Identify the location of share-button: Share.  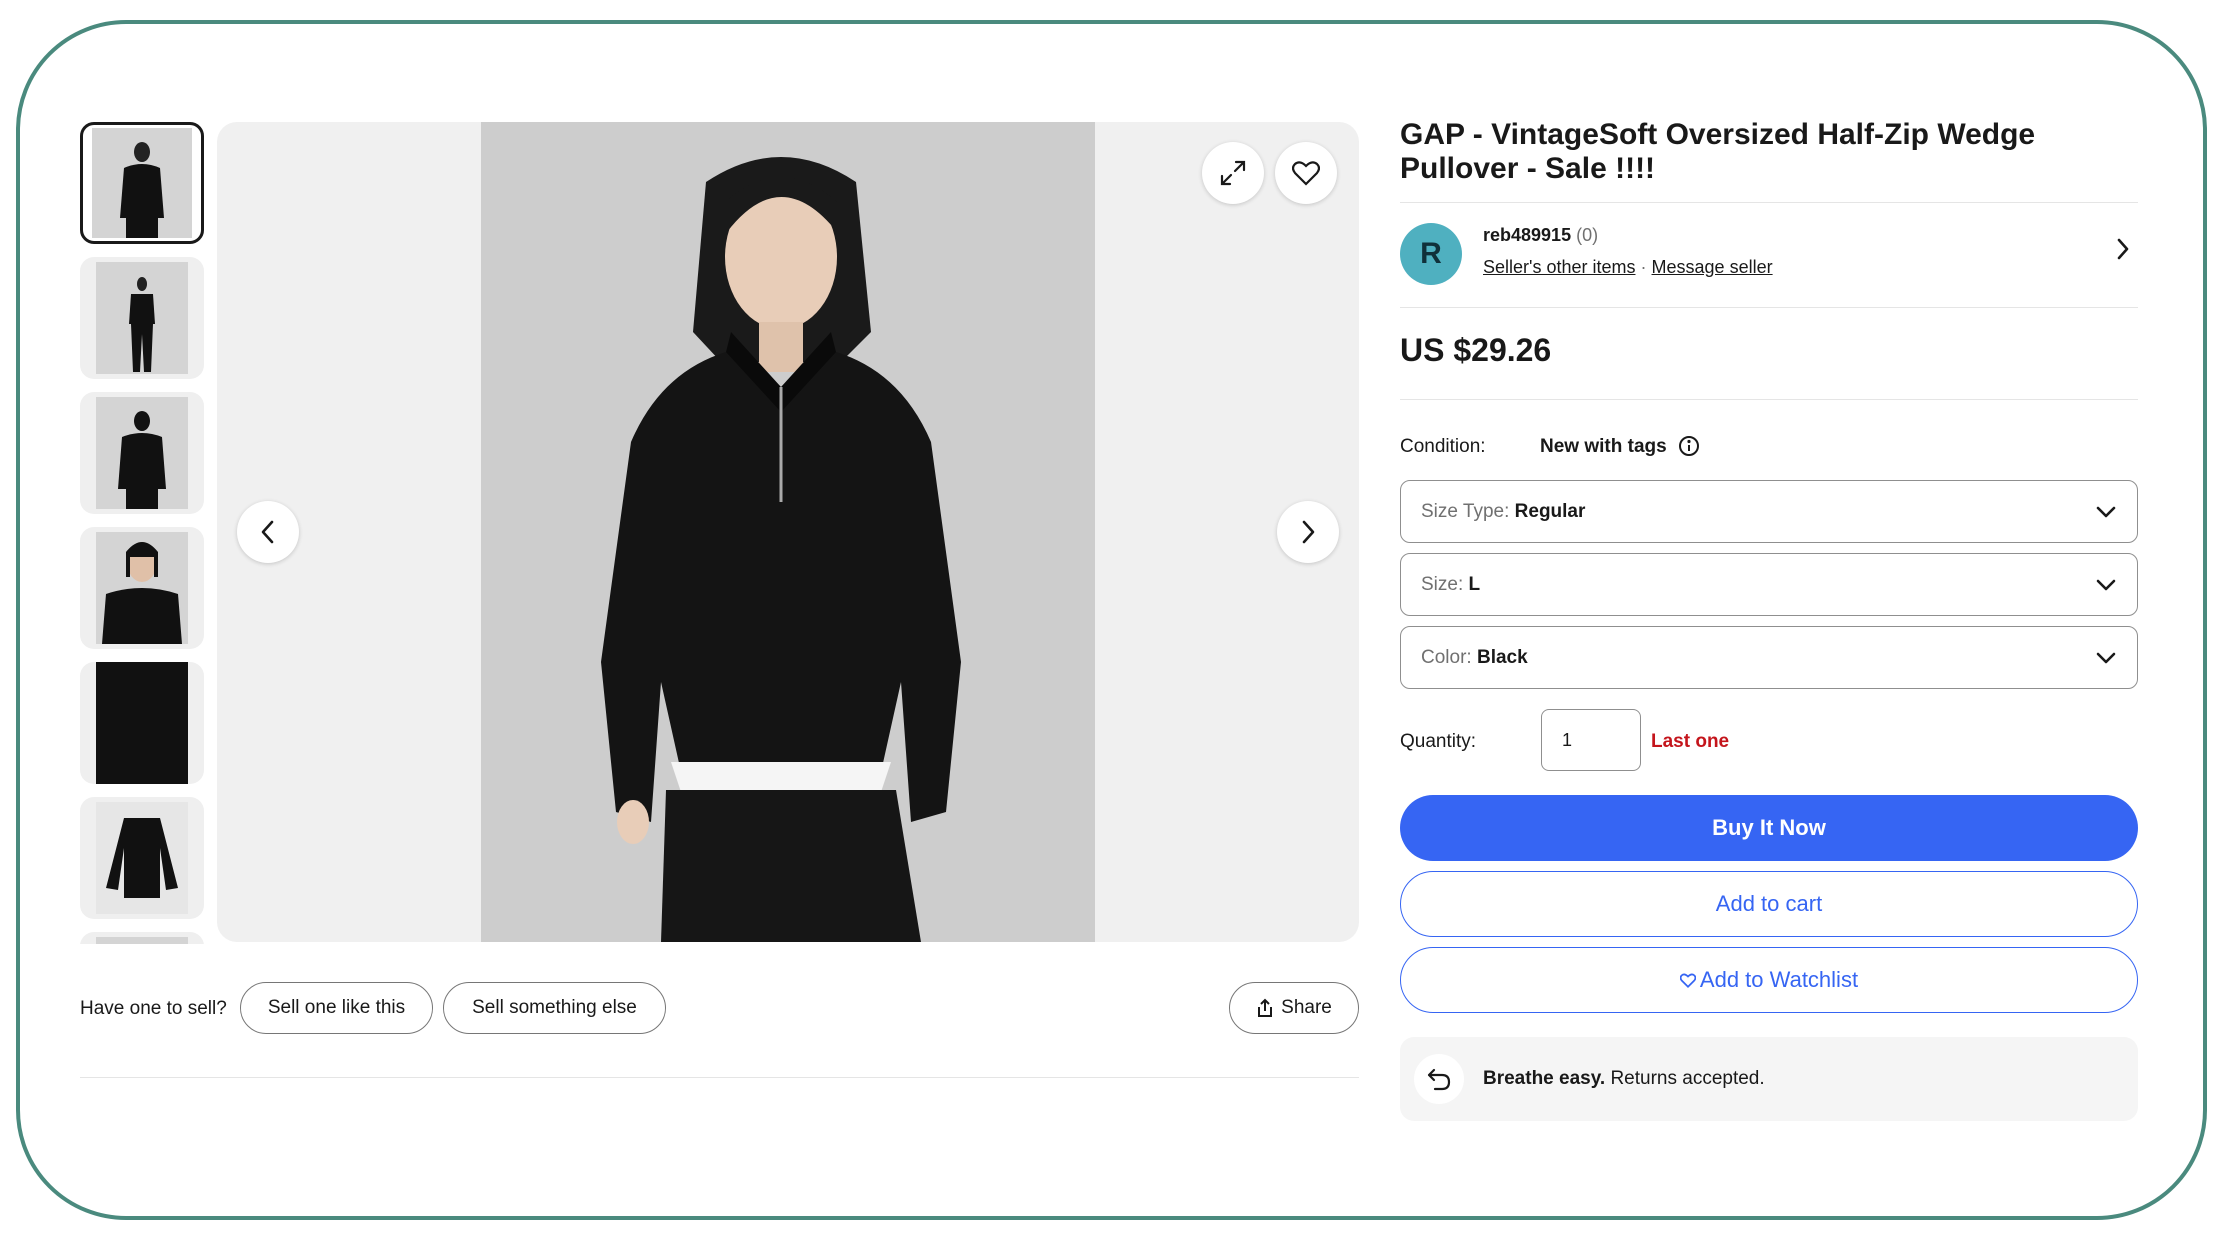
(1294, 1008).